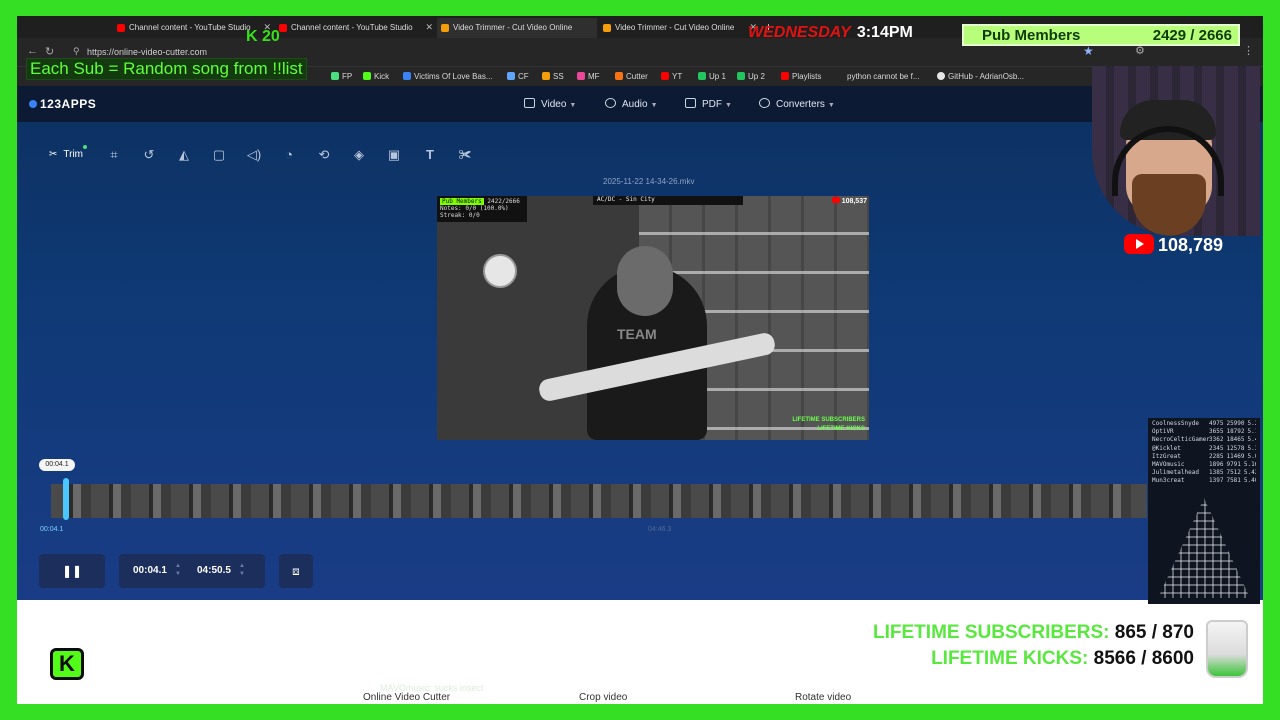 The image size is (1280, 720). Describe the element at coordinates (252, 36) in the screenshot. I see `kick-icon: K` at that location.